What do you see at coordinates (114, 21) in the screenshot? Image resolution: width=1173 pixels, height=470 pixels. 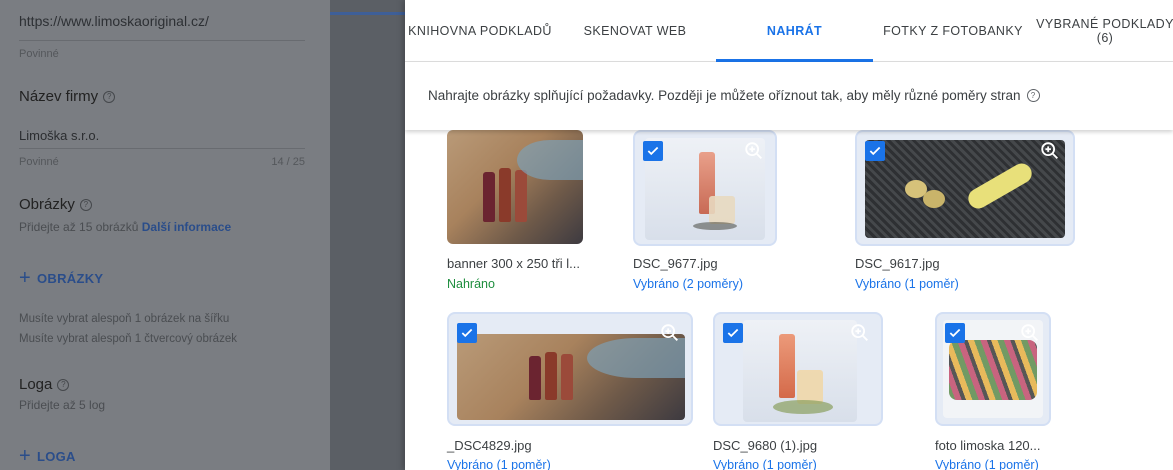 I see `url-field-value: https://www.limoskaoriginal.cz/` at bounding box center [114, 21].